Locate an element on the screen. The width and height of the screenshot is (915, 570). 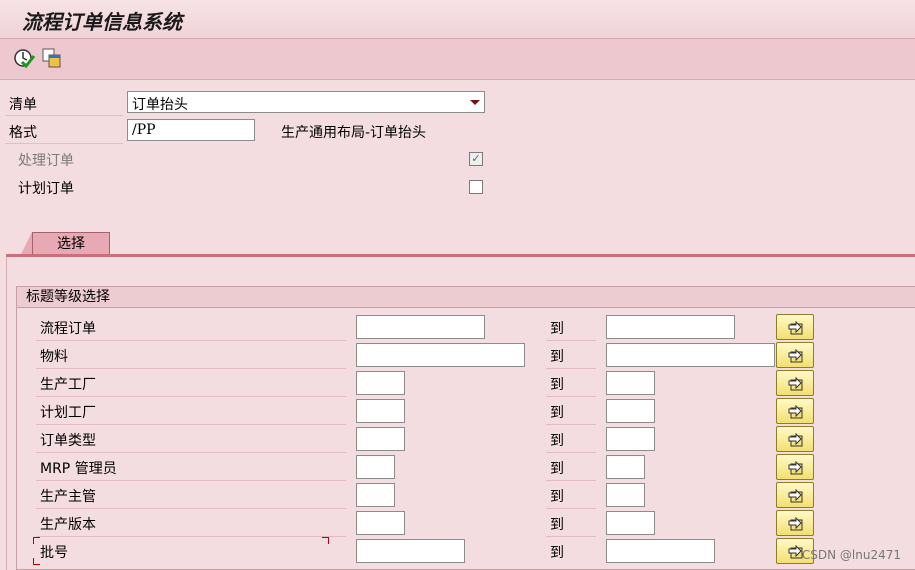
production-plant-to-input is located at coordinates (630, 383).